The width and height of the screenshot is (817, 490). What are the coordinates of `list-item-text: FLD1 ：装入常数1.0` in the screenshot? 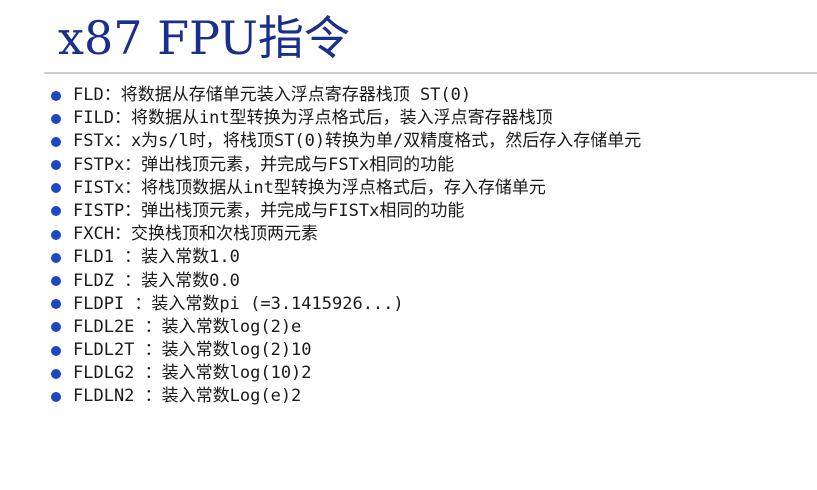 It's located at (156, 257).